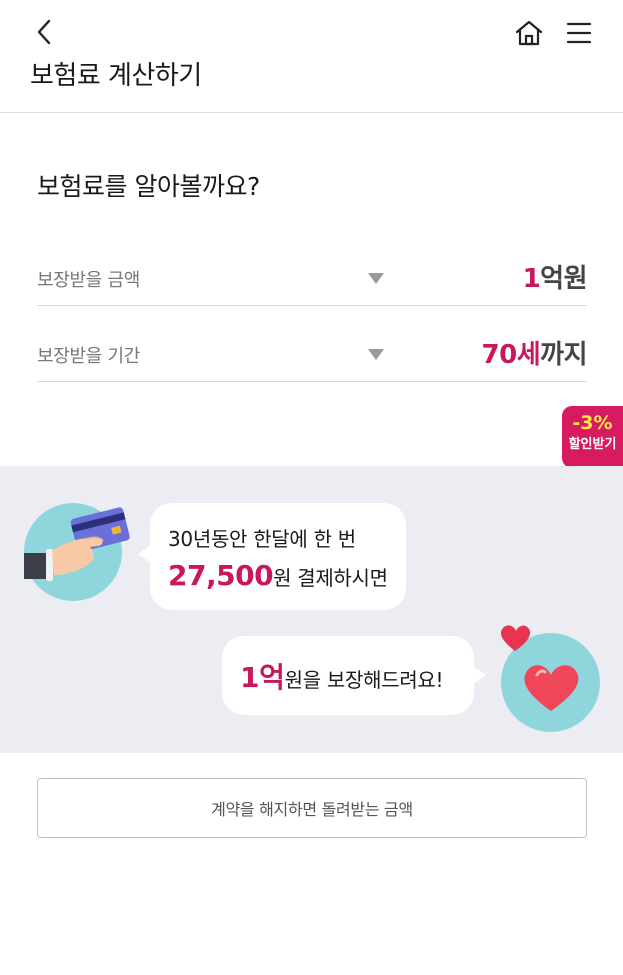 The width and height of the screenshot is (623, 975). I want to click on discount-percent: -3%, so click(592, 423).